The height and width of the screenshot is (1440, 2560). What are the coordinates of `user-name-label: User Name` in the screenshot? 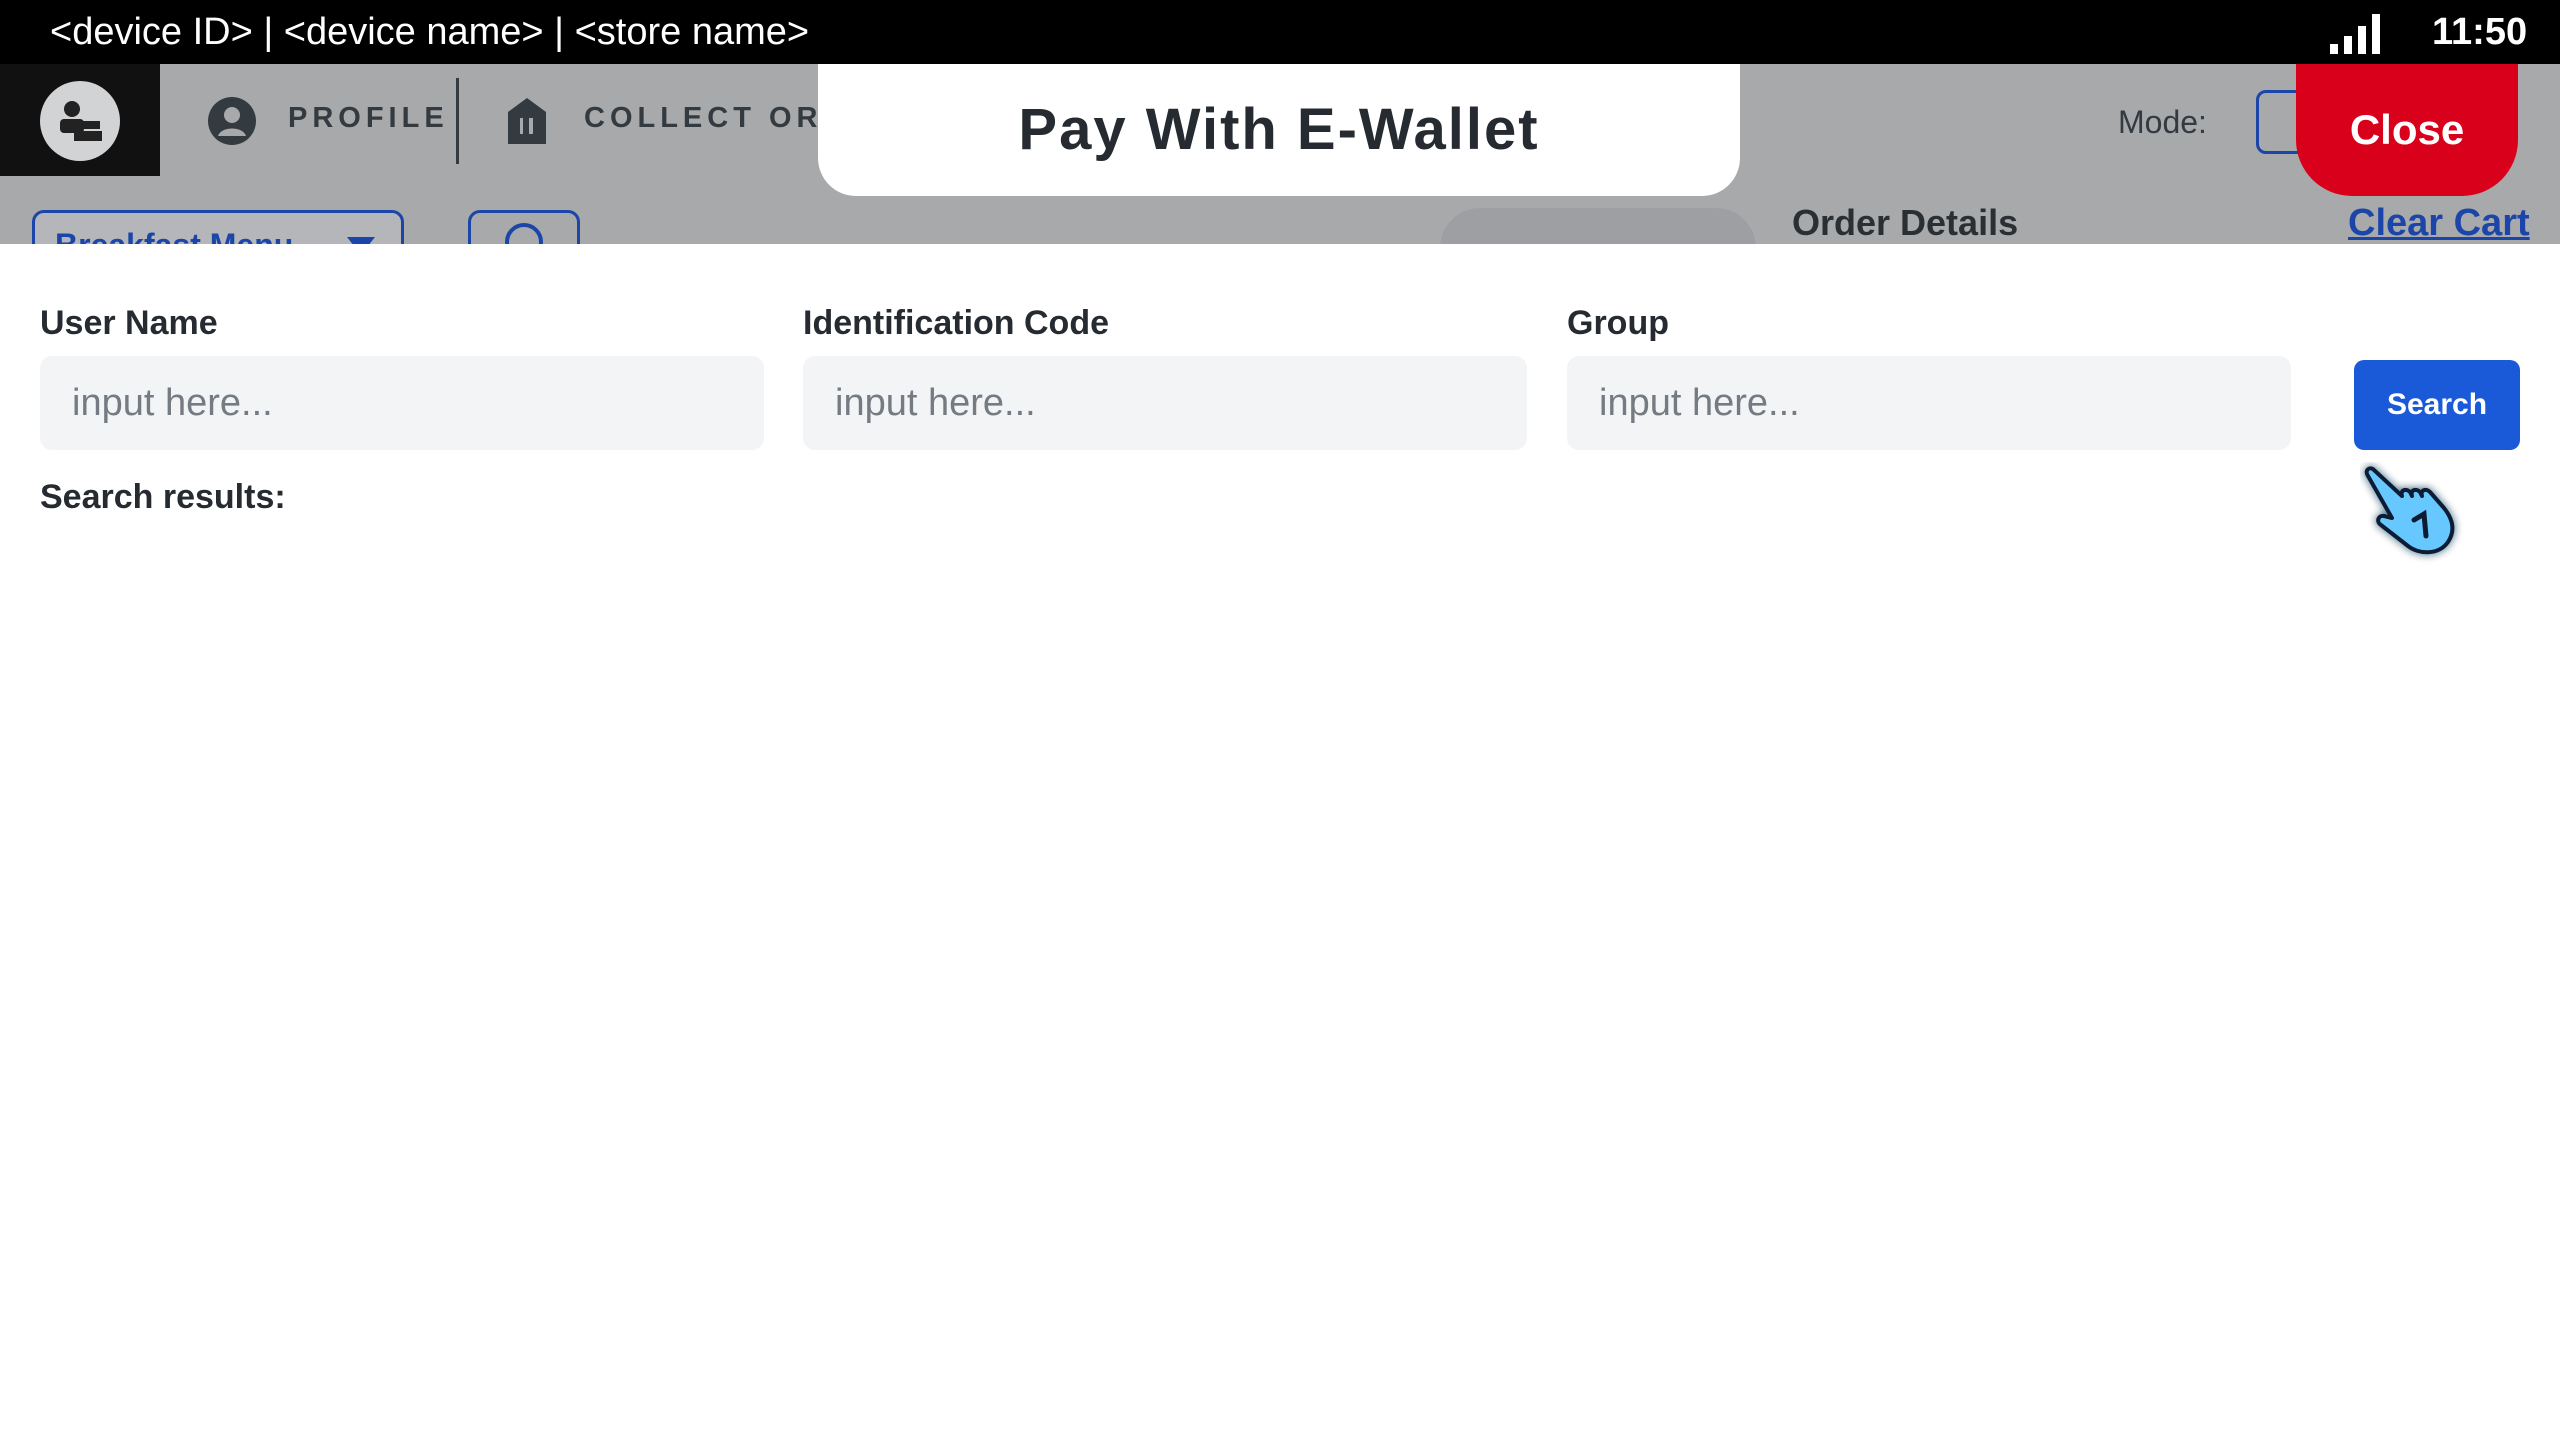 It's located at (129, 323).